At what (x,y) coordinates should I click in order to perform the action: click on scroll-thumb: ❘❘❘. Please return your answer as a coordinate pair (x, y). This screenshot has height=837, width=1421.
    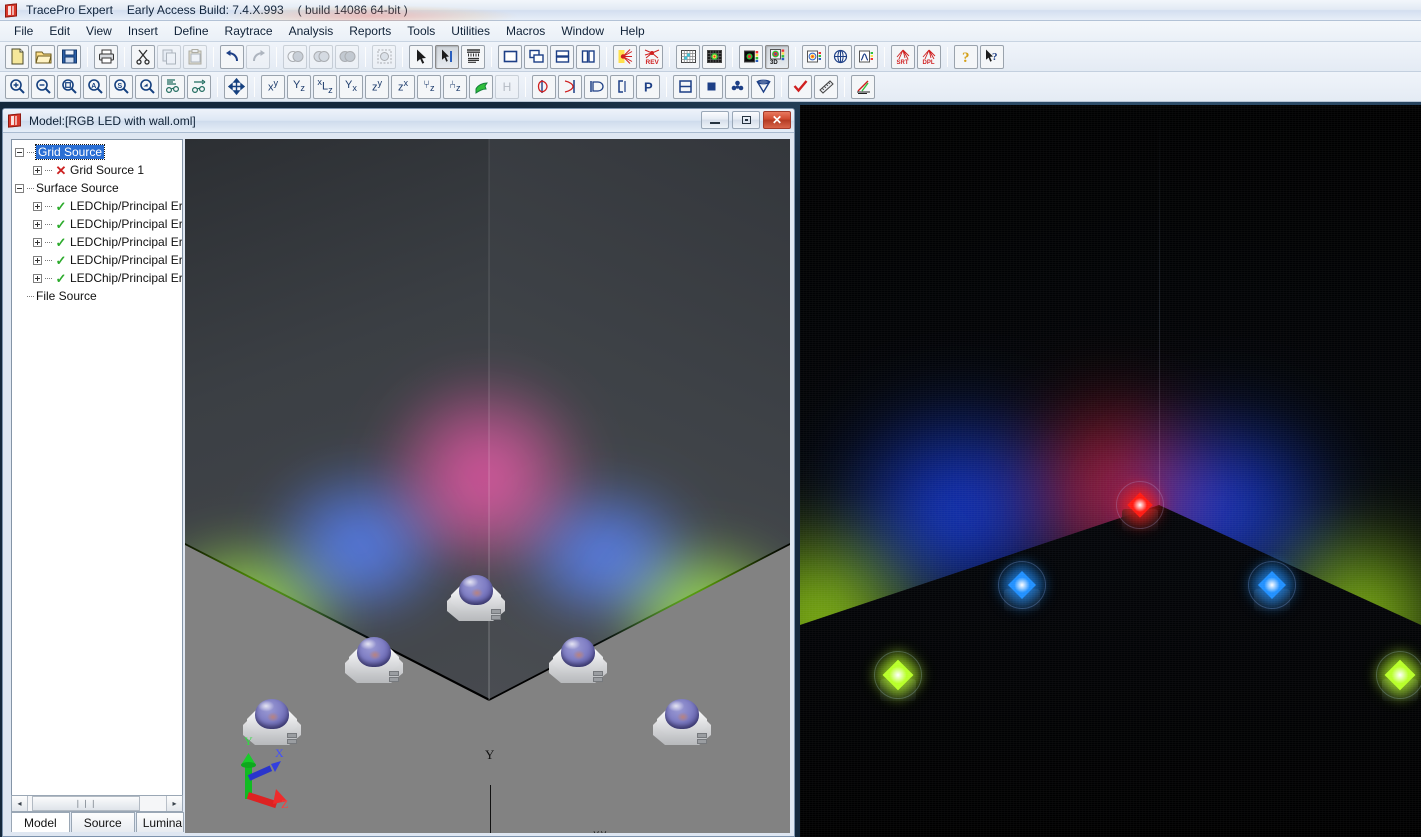
    Looking at the image, I should click on (86, 803).